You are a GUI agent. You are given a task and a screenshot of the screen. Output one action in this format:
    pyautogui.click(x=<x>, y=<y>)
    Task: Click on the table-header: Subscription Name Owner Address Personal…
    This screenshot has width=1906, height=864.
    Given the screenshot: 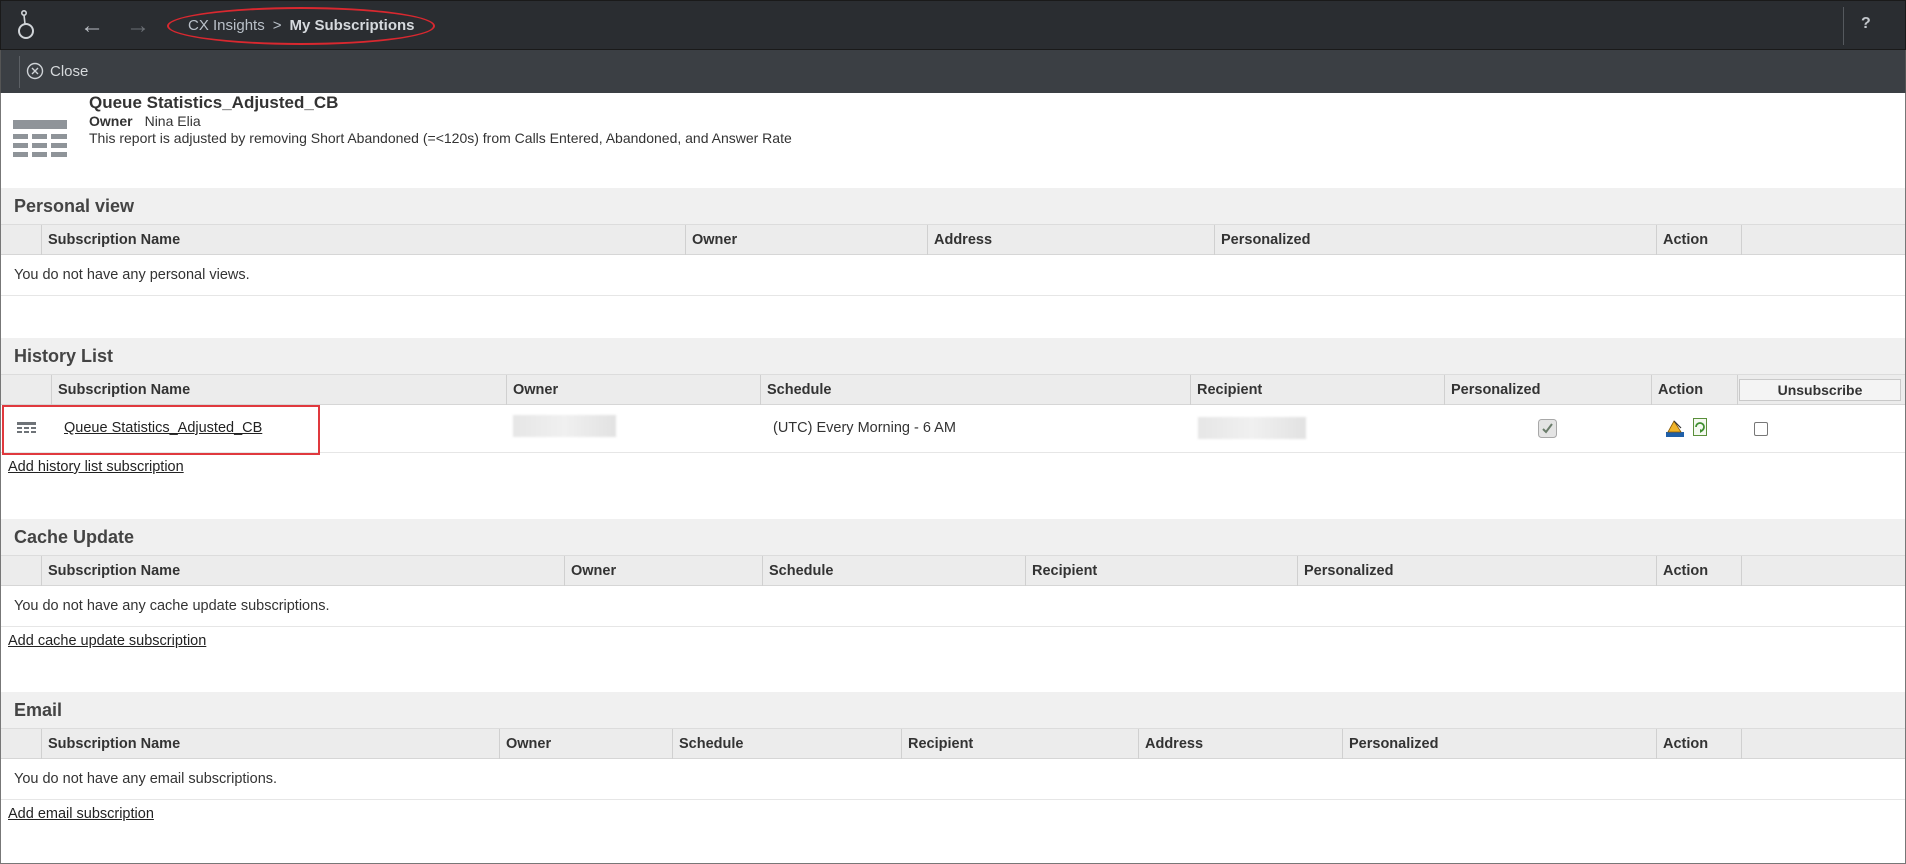 What is the action you would take?
    pyautogui.click(x=953, y=239)
    